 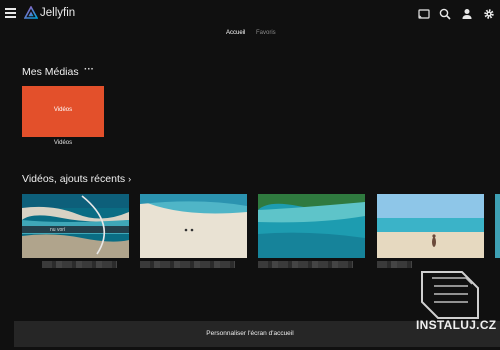 What do you see at coordinates (489, 14) in the screenshot?
I see `settings-icon` at bounding box center [489, 14].